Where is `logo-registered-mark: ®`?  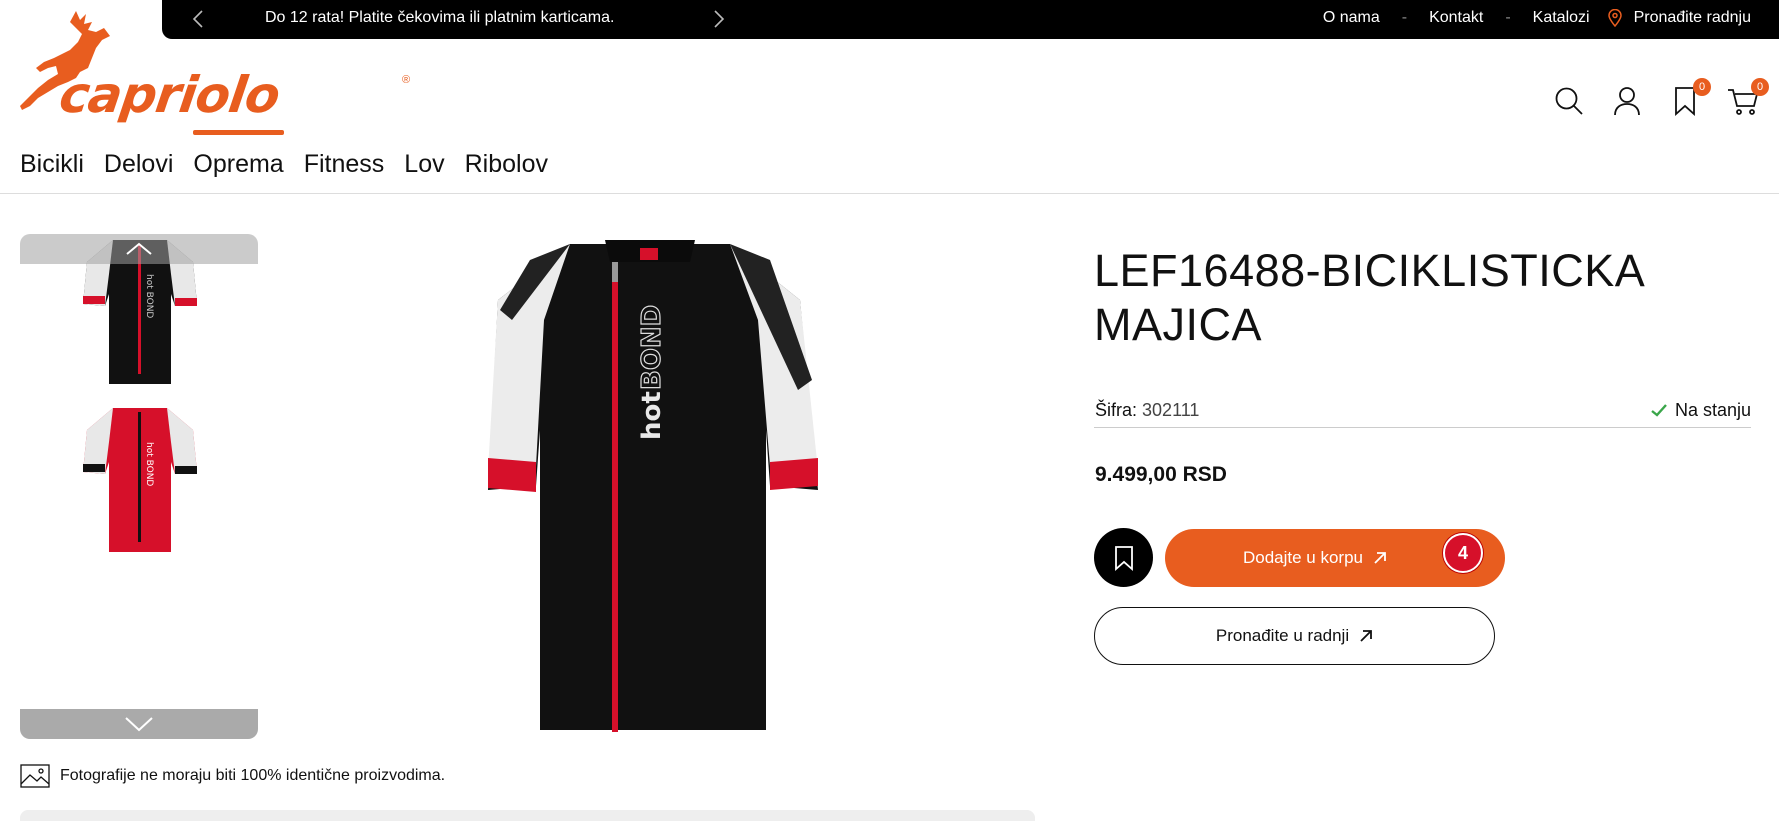
logo-registered-mark: ® is located at coordinates (406, 80).